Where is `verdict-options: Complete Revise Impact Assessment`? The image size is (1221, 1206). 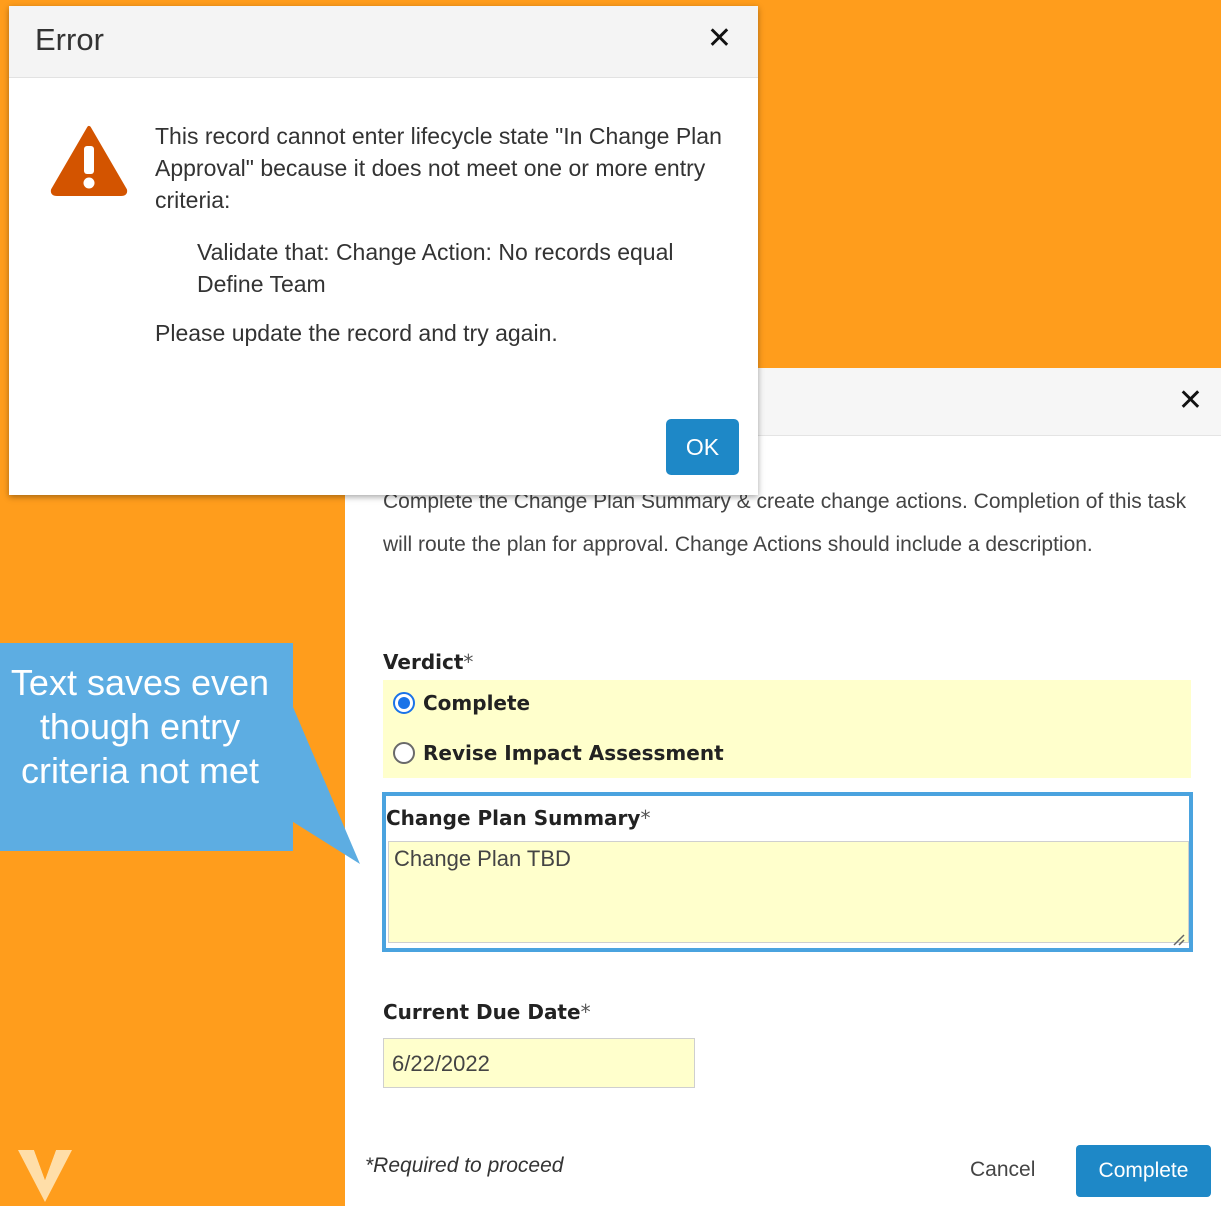 verdict-options: Complete Revise Impact Assessment is located at coordinates (787, 729).